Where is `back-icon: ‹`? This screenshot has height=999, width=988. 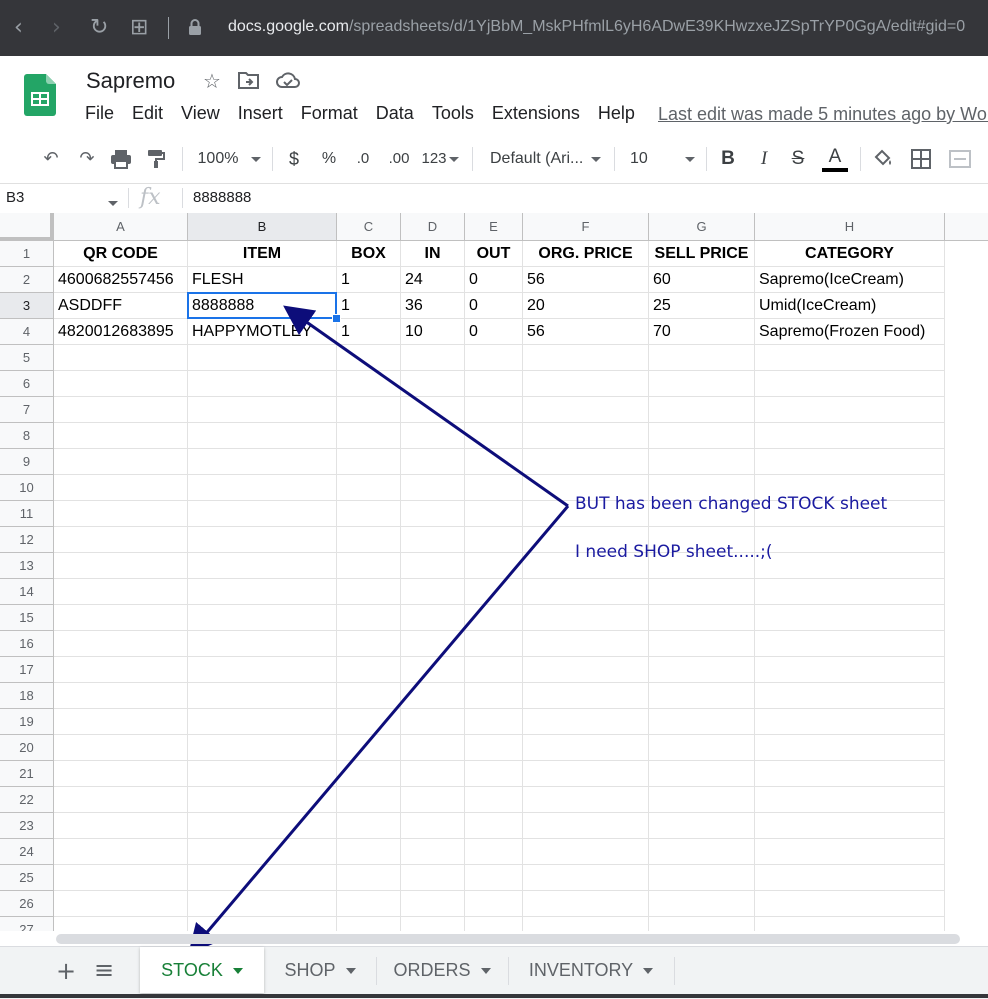
back-icon: ‹ is located at coordinates (18, 28).